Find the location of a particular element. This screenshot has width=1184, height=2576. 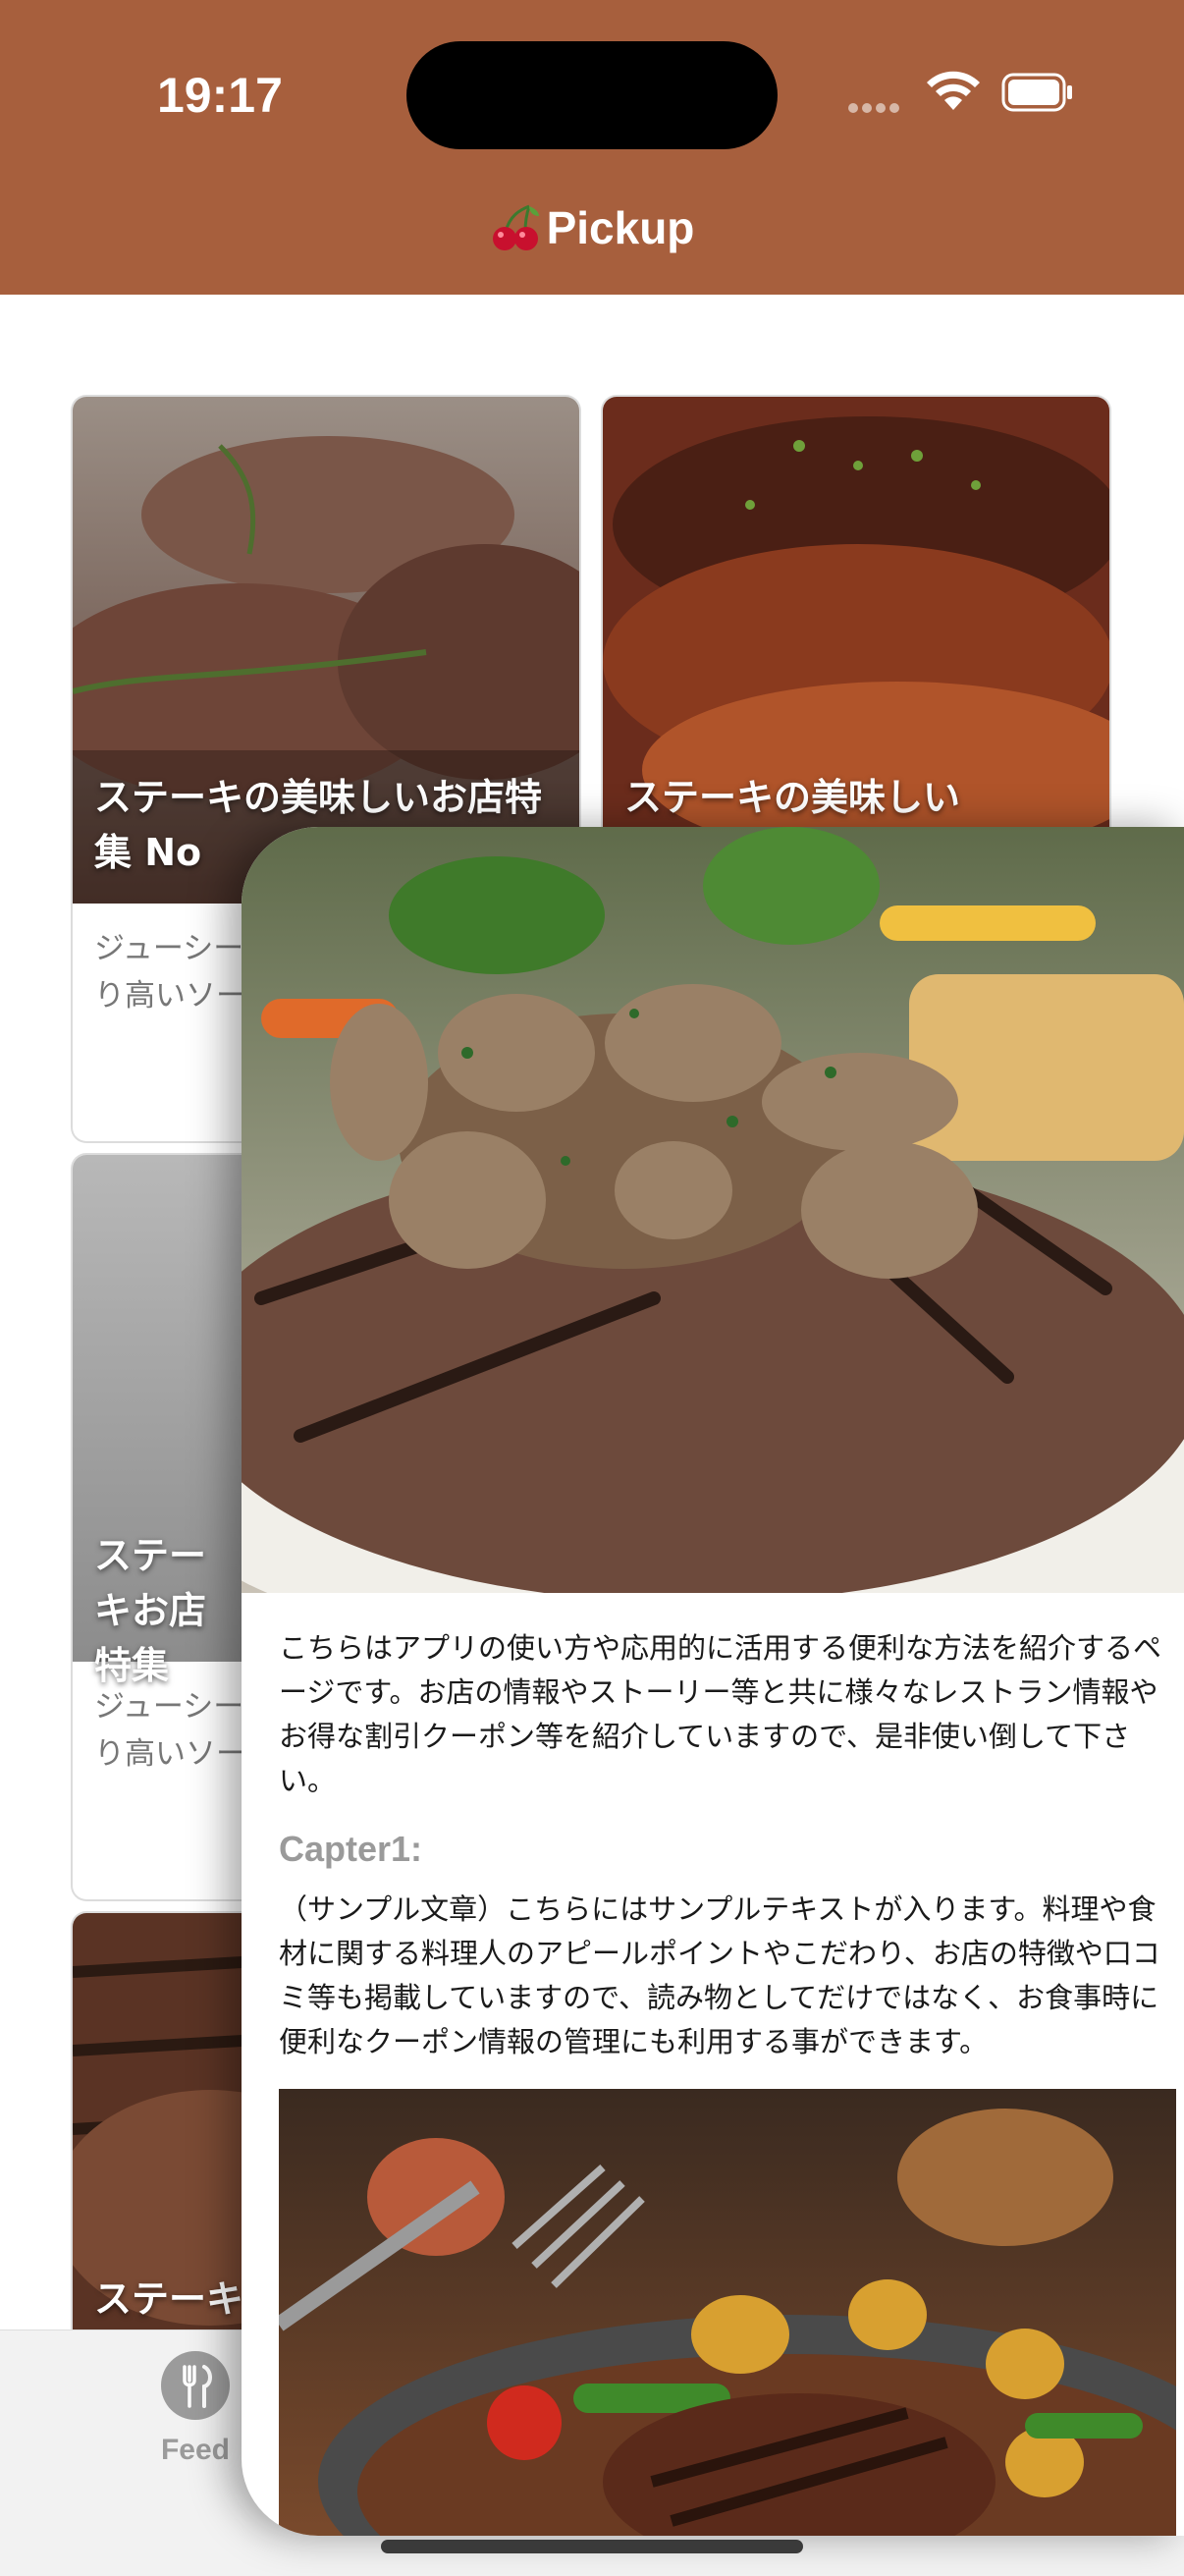

status-time: 19:17 is located at coordinates (220, 95).